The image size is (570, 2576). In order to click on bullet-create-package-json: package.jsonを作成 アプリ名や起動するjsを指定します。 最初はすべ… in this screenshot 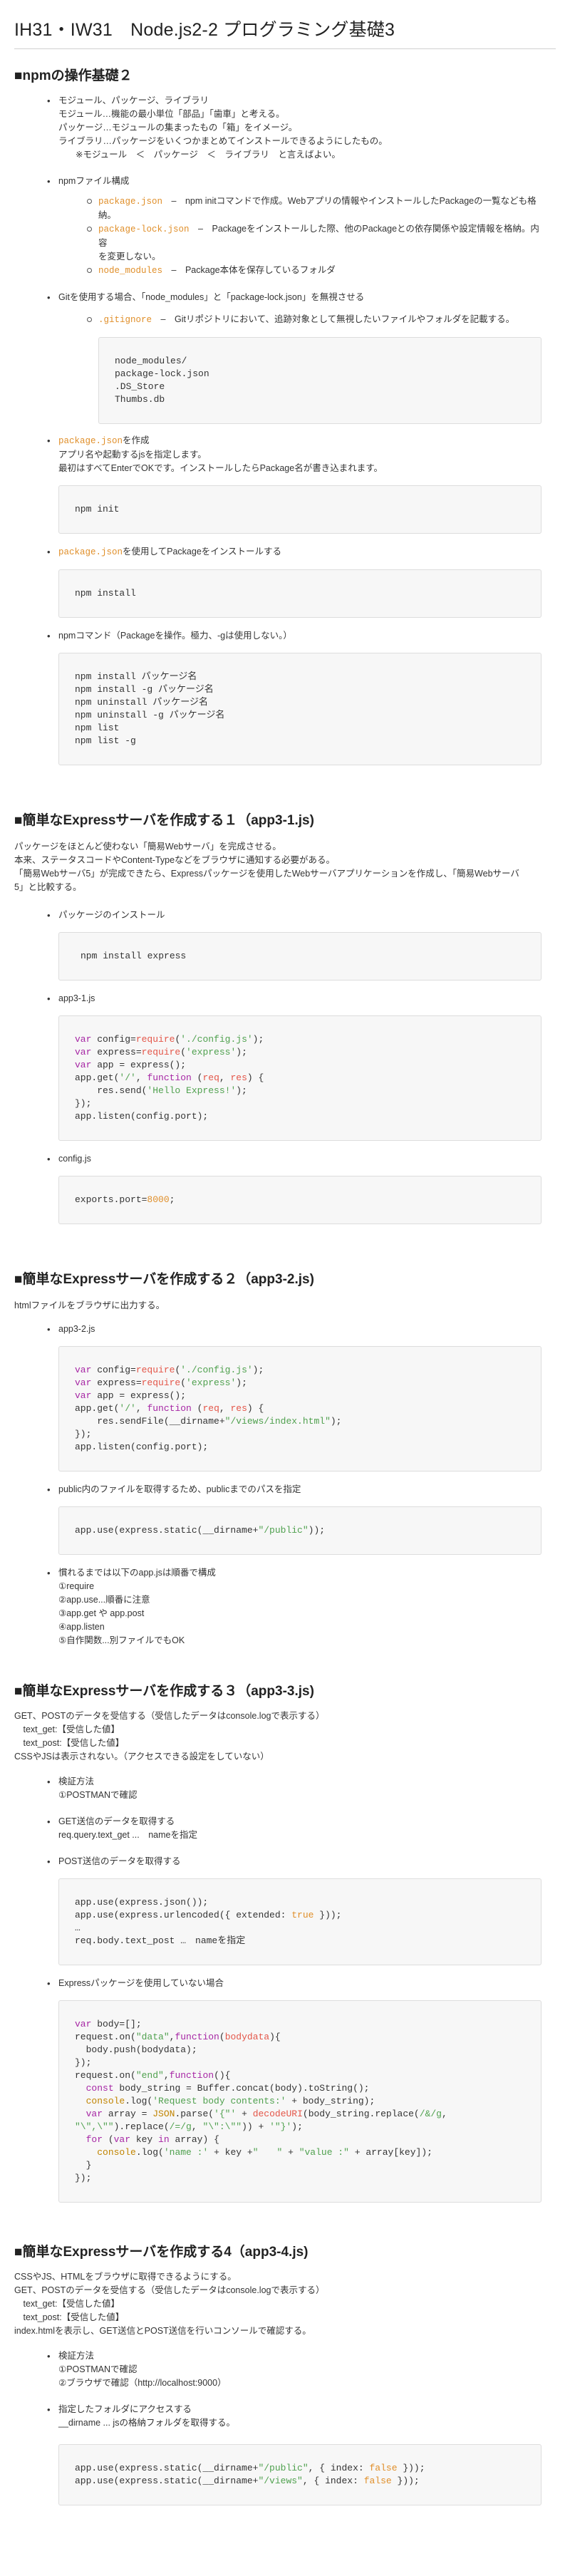, I will do `click(285, 454)`.